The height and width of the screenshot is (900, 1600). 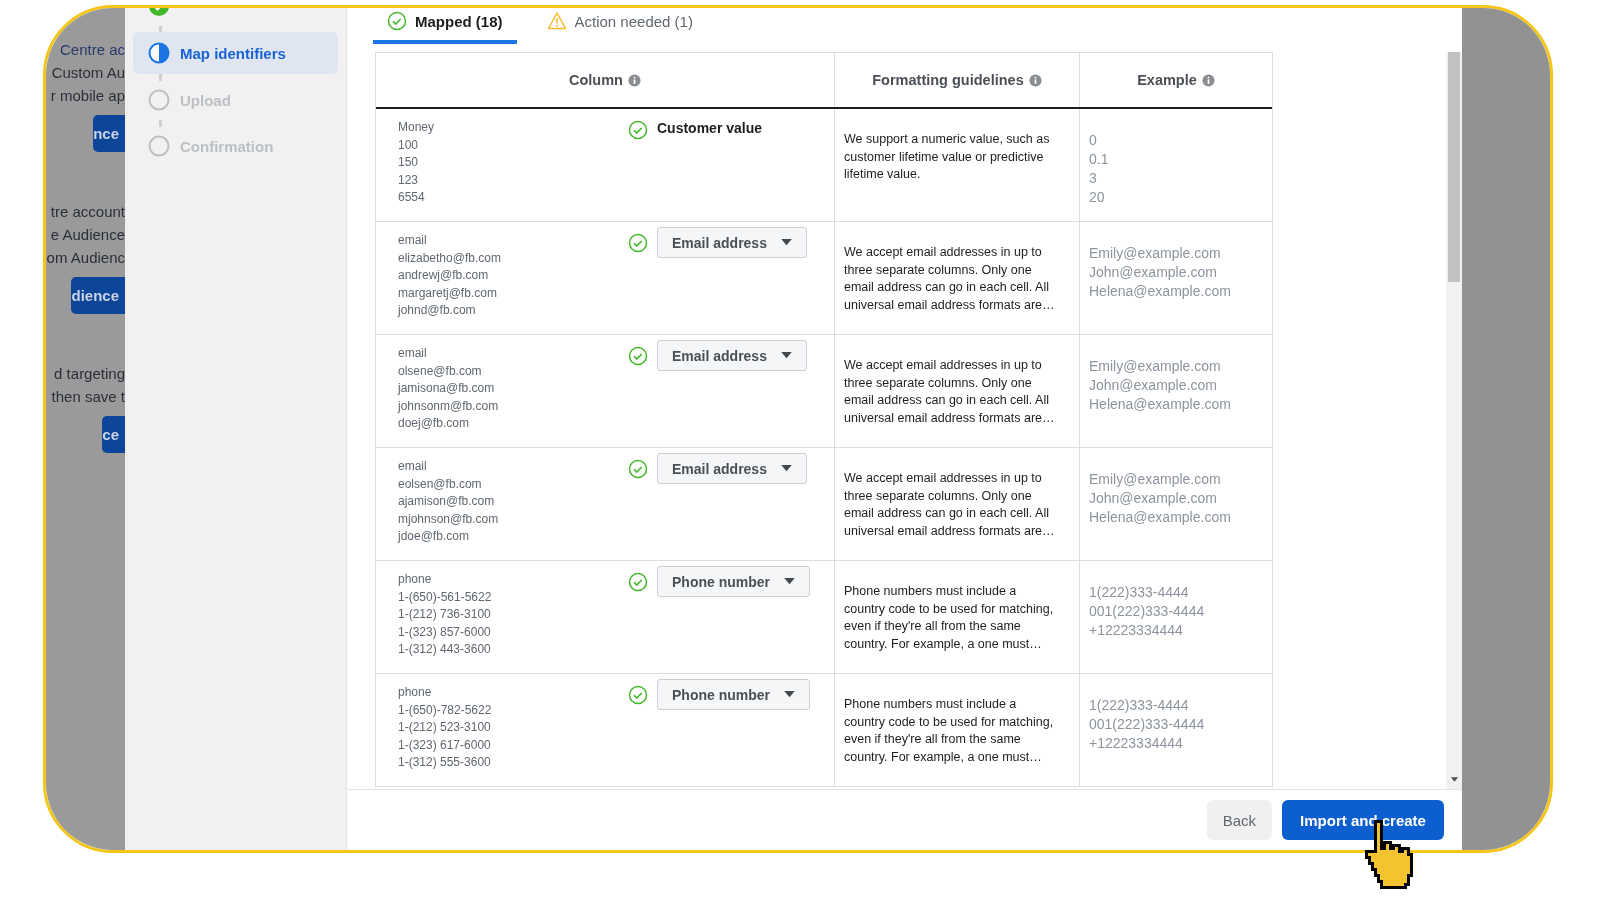 What do you see at coordinates (1454, 420) in the screenshot?
I see `scrollbar` at bounding box center [1454, 420].